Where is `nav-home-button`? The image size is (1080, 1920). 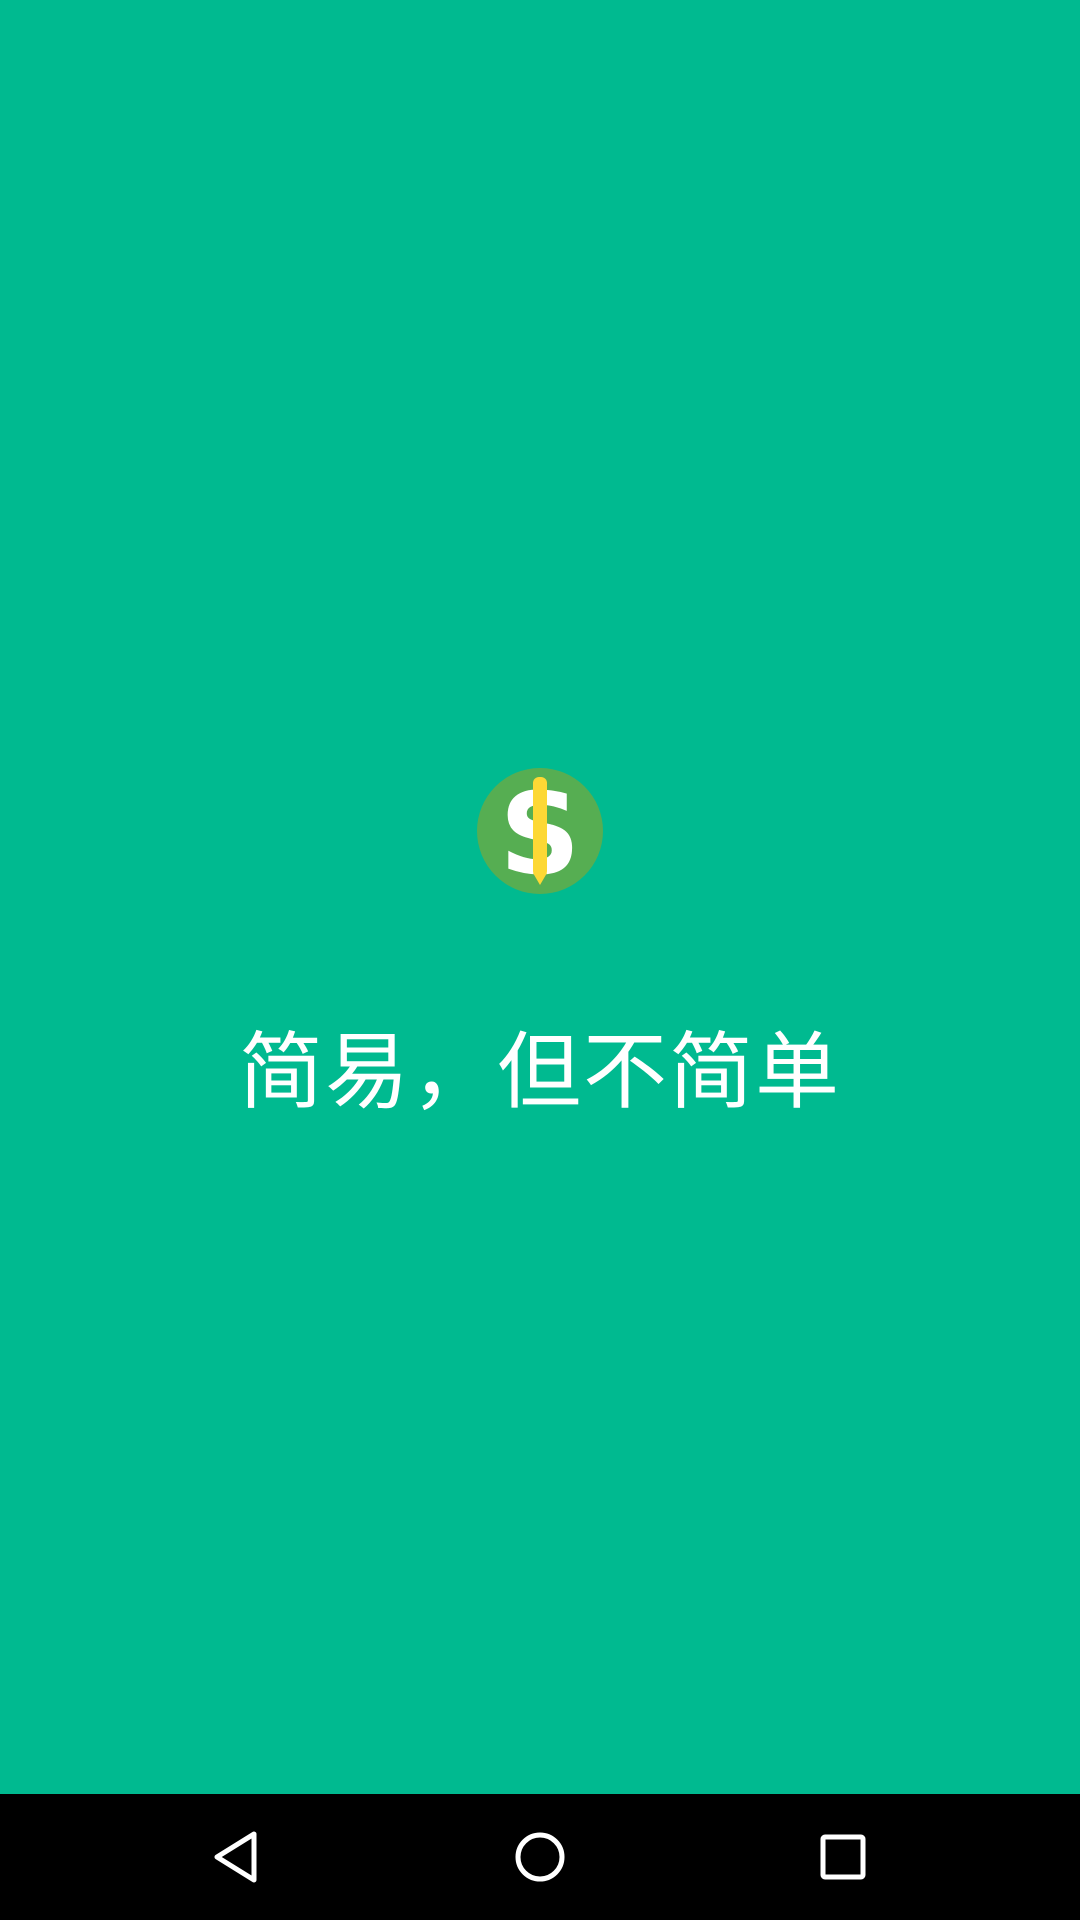
nav-home-button is located at coordinates (540, 1857).